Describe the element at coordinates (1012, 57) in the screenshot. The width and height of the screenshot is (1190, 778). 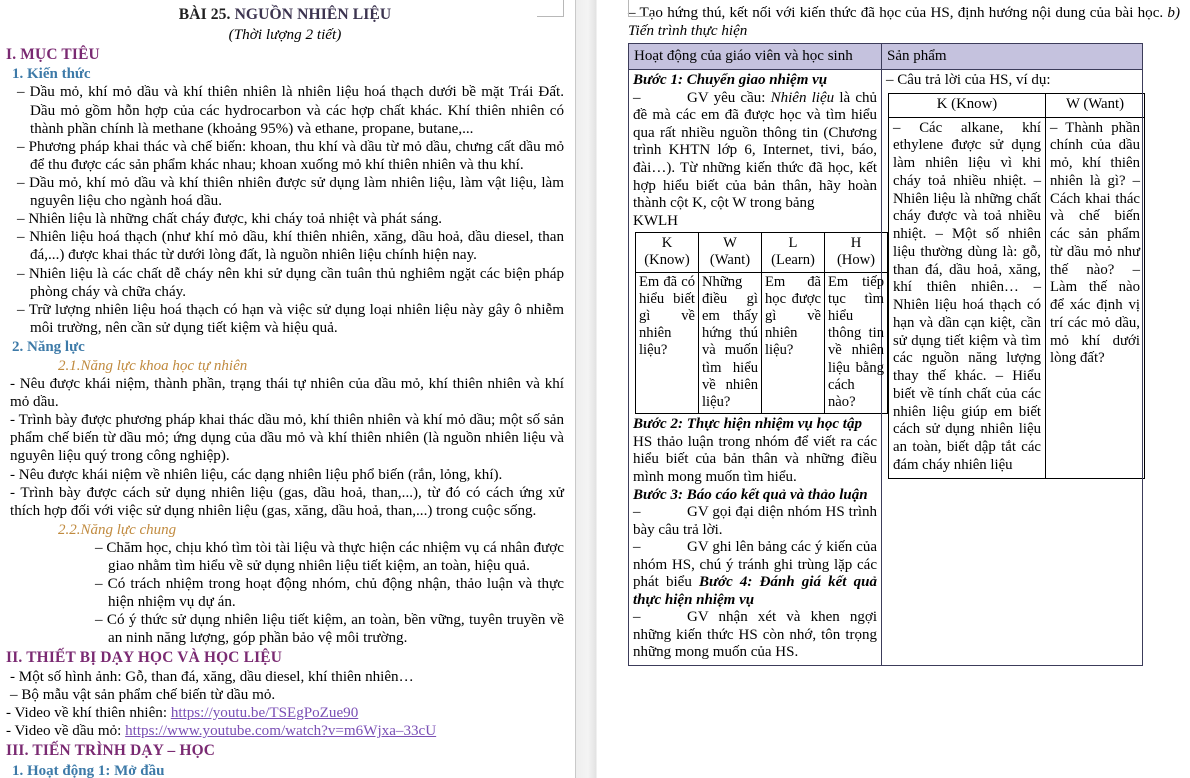
I see `table-header-product: Sản phẩm` at that location.